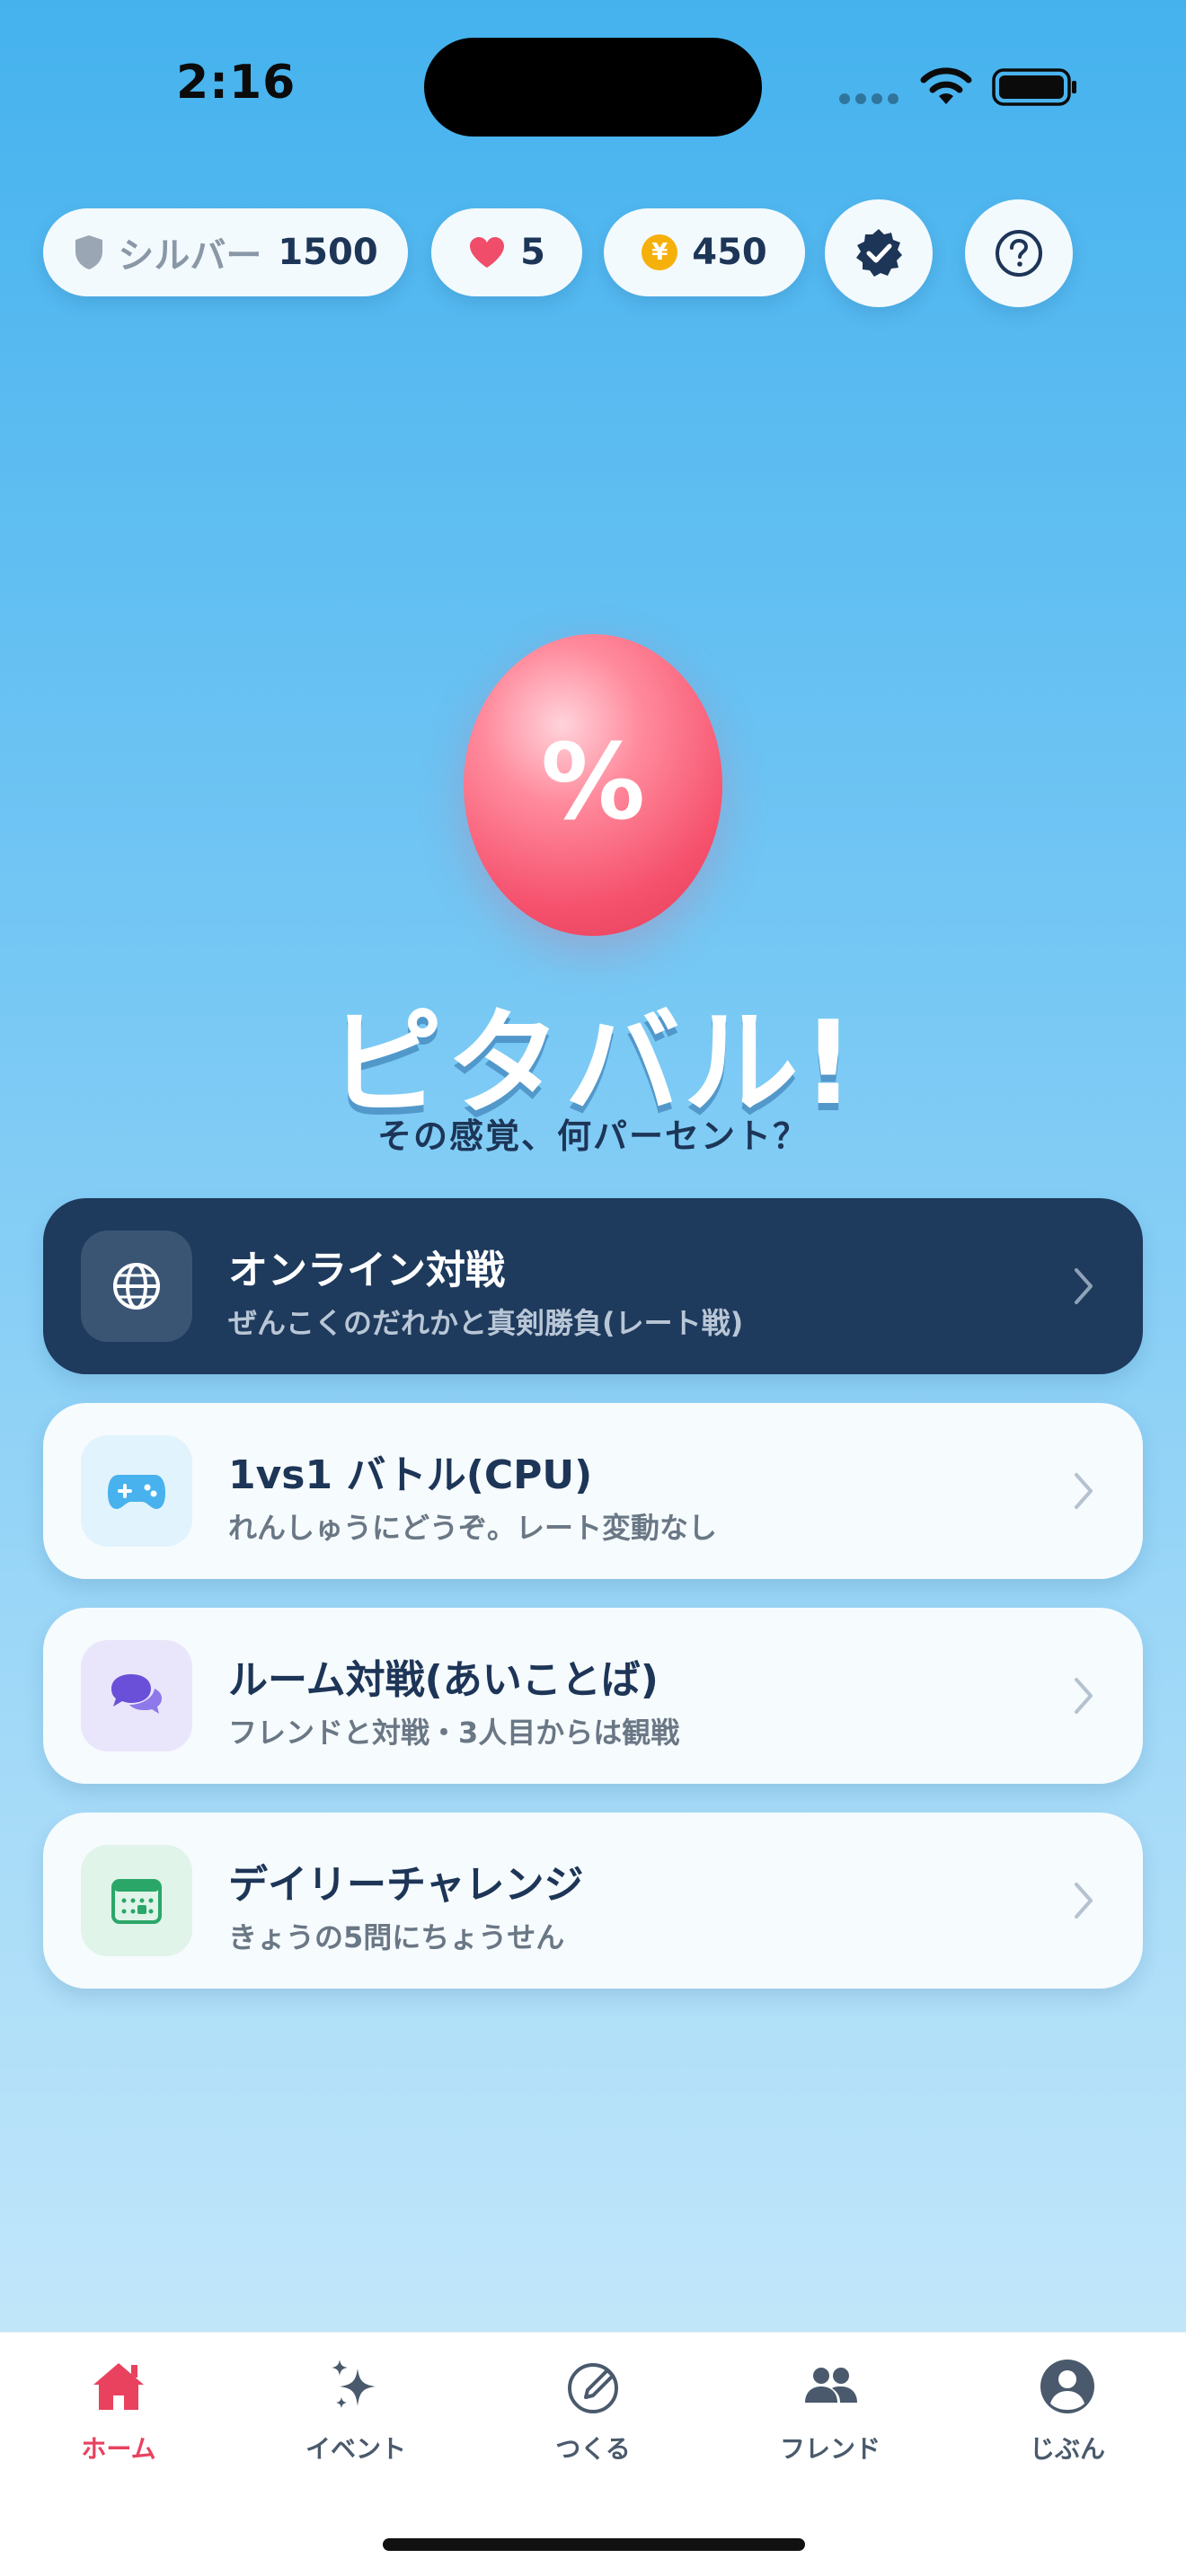 The height and width of the screenshot is (2576, 1186). I want to click on tab-label: イベント, so click(355, 2449).